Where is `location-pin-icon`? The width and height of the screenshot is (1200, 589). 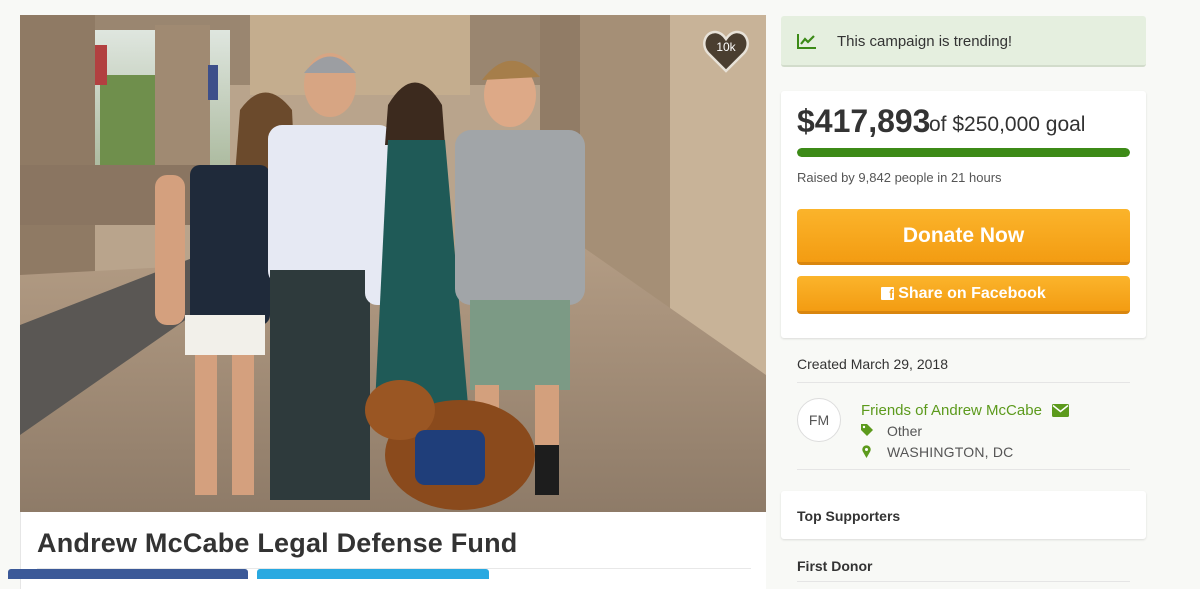
location-pin-icon is located at coordinates (866, 451).